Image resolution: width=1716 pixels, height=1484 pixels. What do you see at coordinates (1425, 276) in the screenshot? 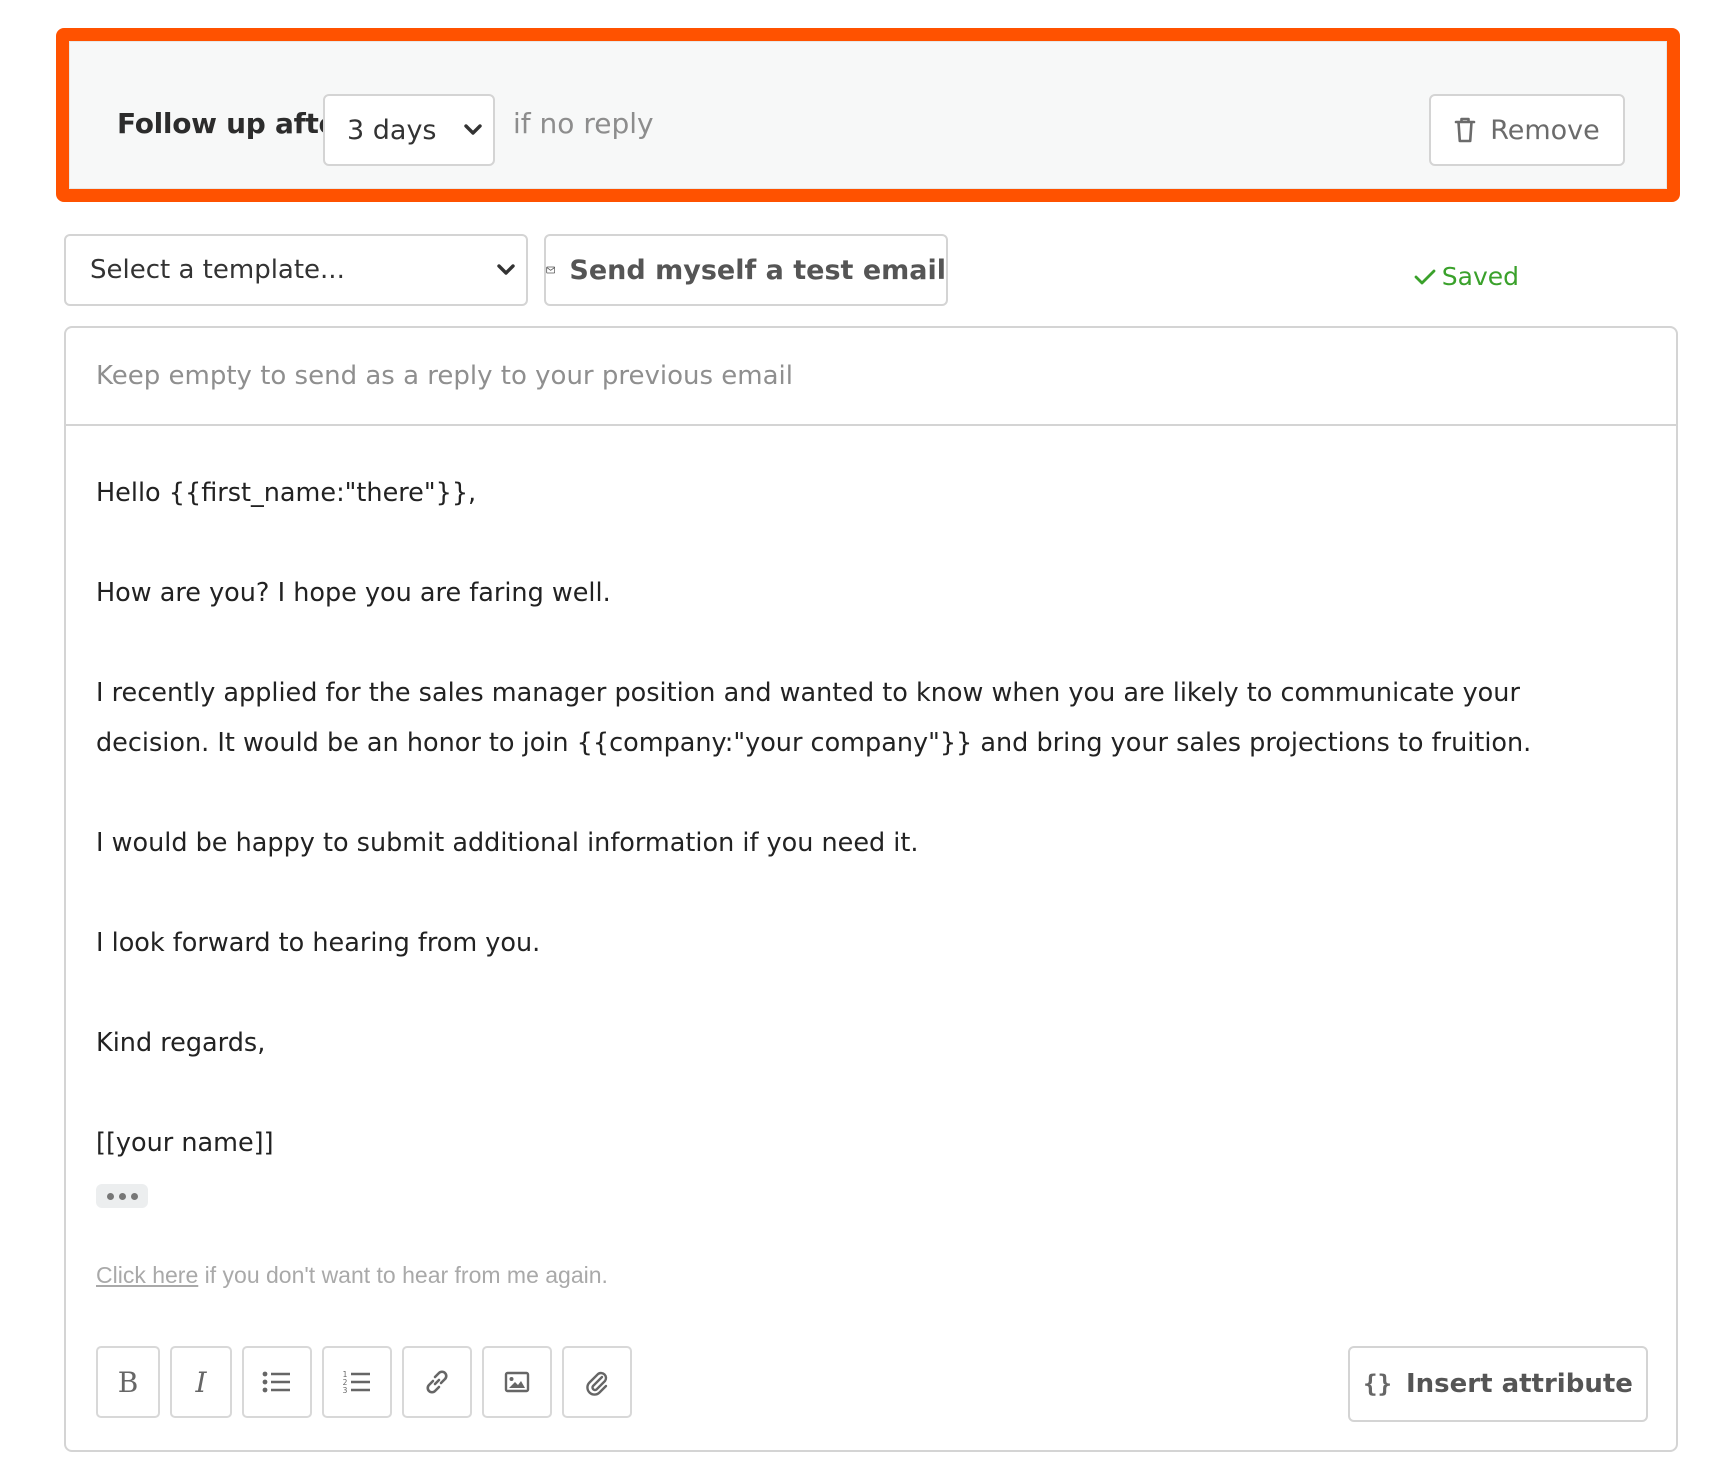
I see `checkmark-icon` at bounding box center [1425, 276].